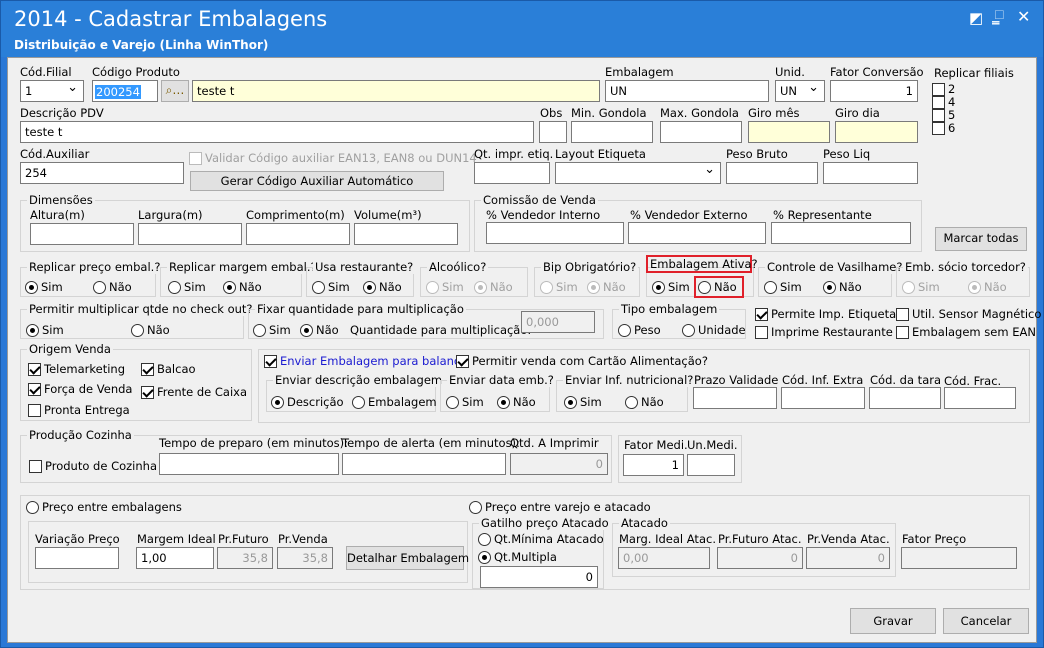  What do you see at coordinates (394, 402) in the screenshot?
I see `embalagem-radio: Embalagem` at bounding box center [394, 402].